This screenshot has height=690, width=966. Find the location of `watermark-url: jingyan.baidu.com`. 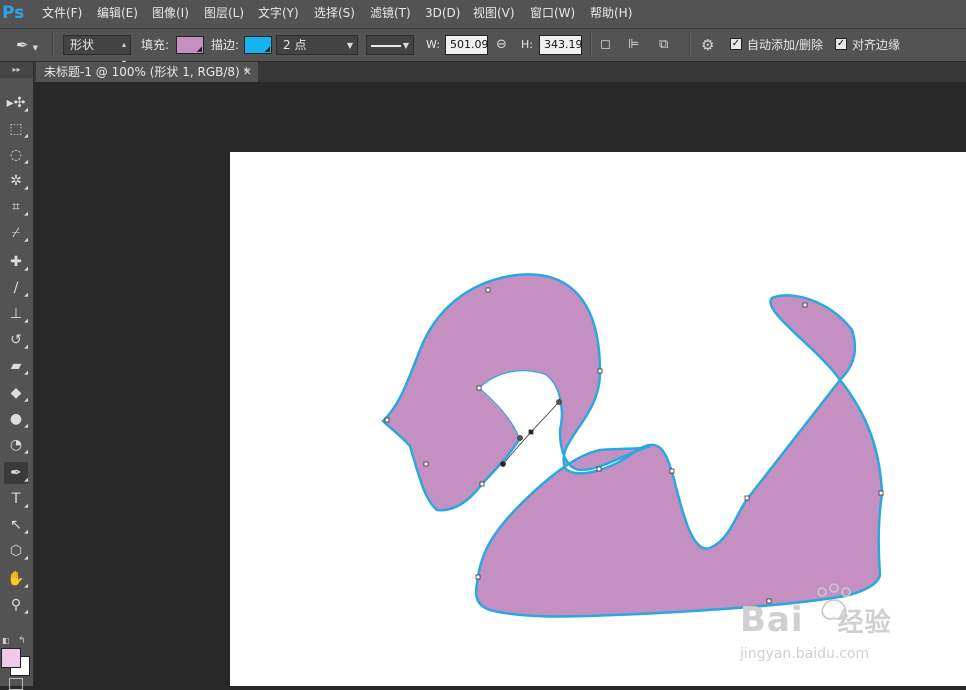

watermark-url: jingyan.baidu.com is located at coordinates (805, 654).